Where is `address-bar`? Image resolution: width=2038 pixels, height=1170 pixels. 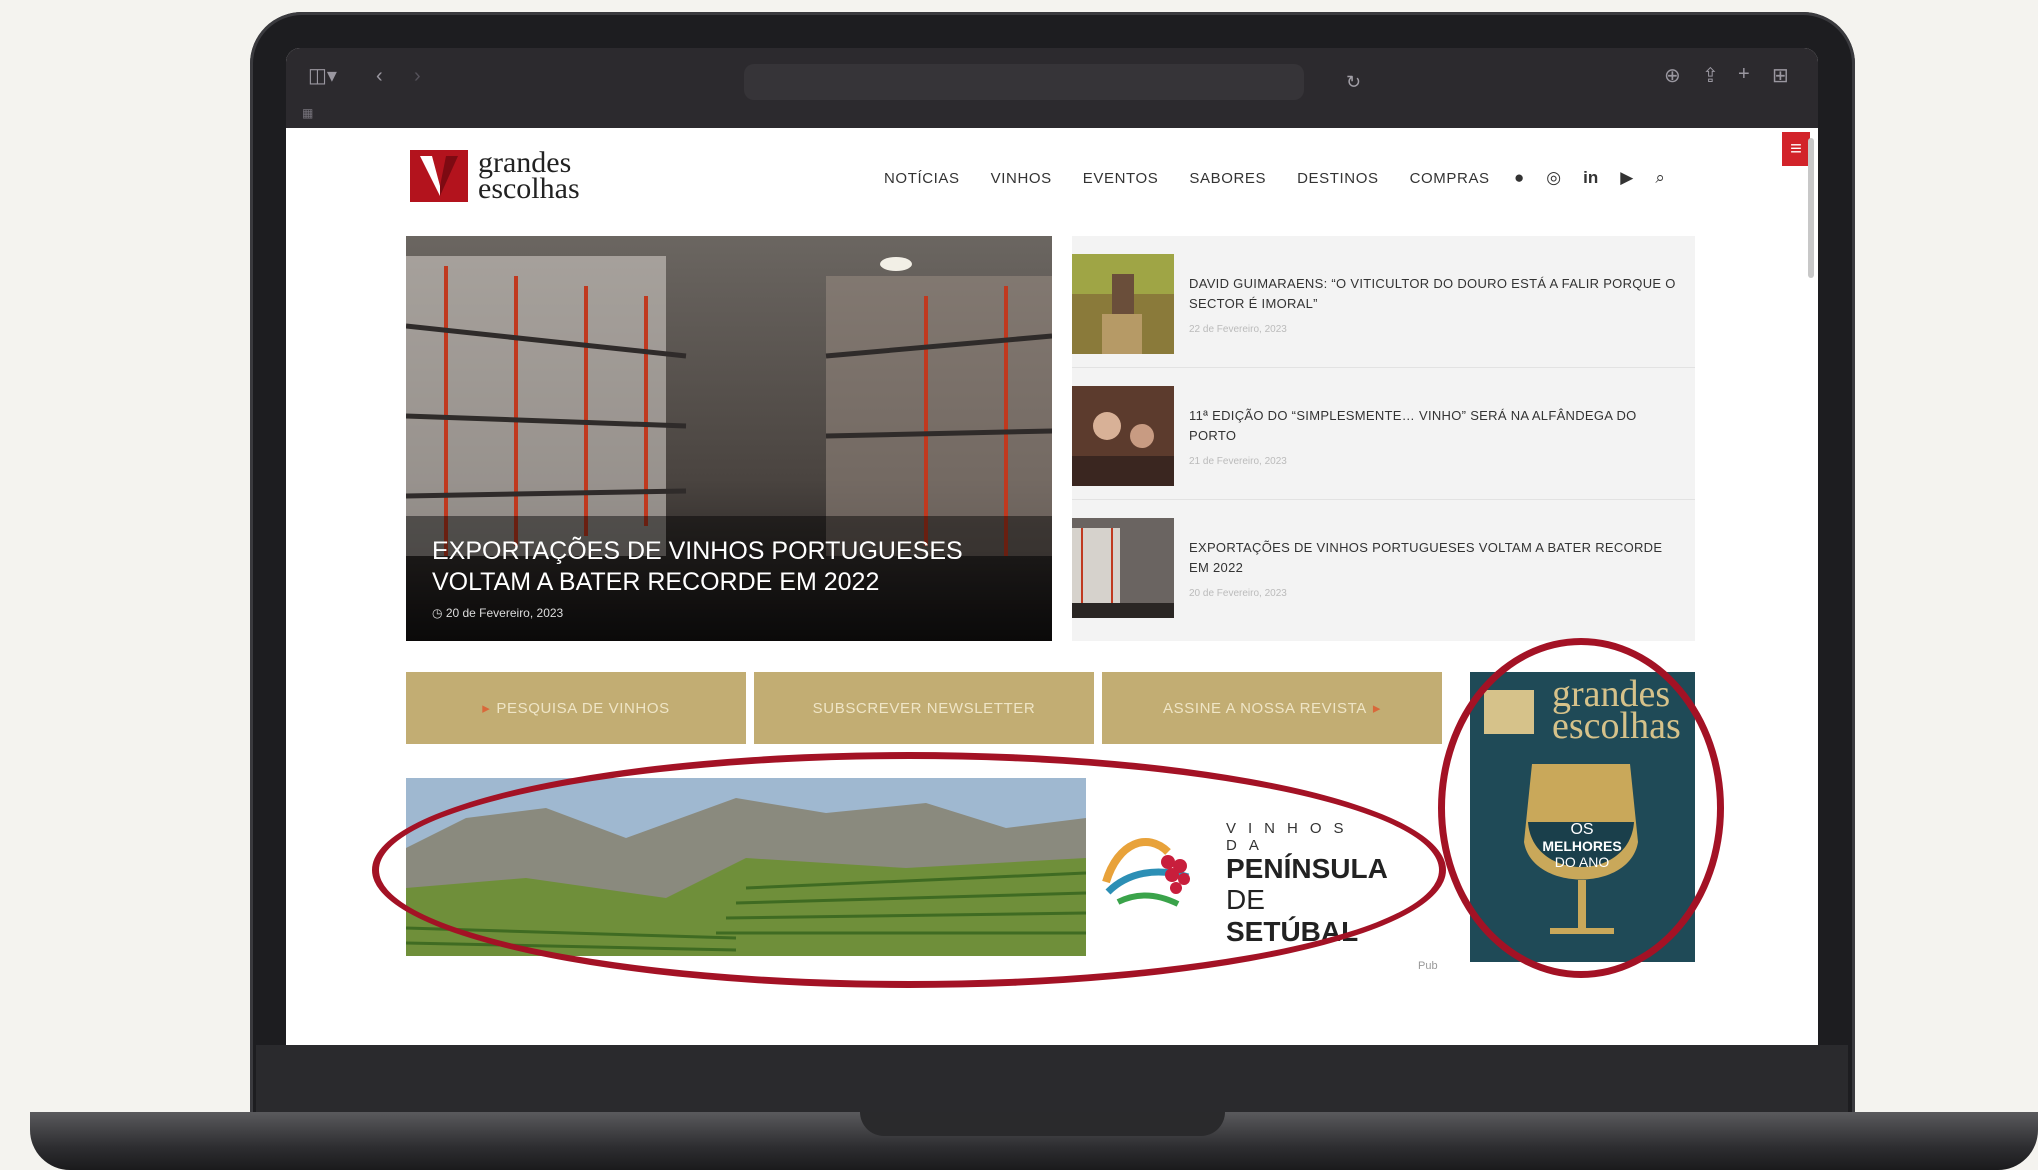
address-bar is located at coordinates (1024, 82).